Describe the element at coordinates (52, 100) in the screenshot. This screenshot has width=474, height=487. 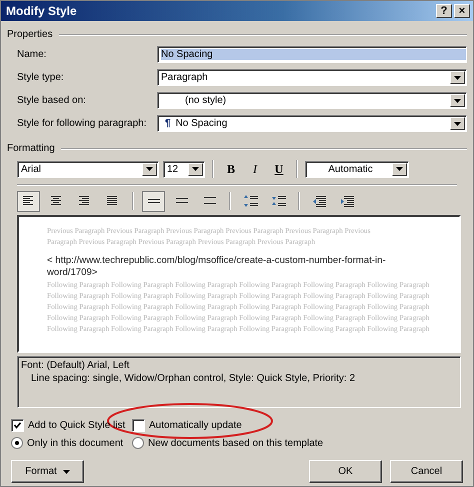
I see `field-label: Style based on:` at that location.